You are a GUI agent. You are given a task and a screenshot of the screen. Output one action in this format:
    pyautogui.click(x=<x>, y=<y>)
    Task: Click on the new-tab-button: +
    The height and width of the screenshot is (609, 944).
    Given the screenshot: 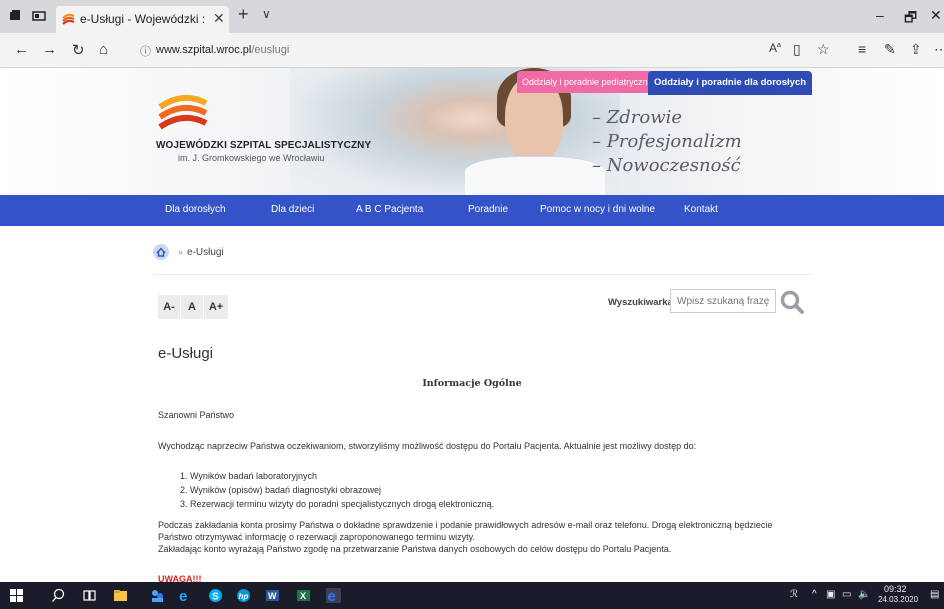 What is the action you would take?
    pyautogui.click(x=243, y=14)
    